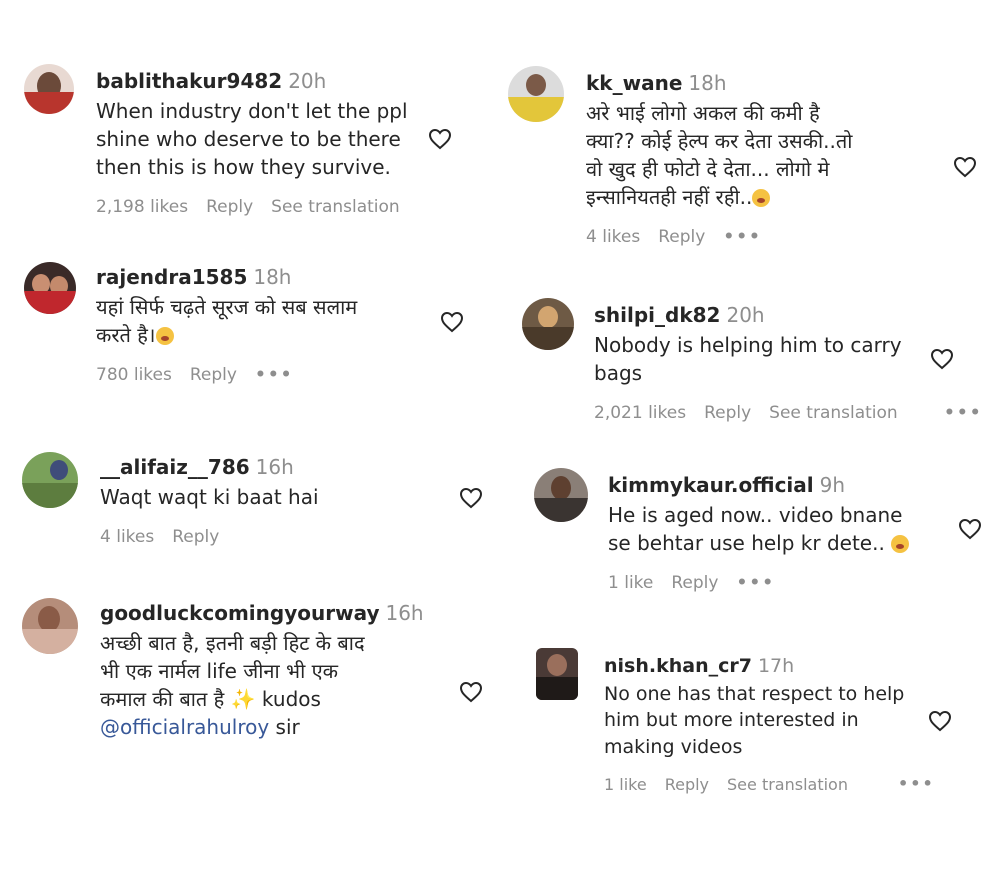 Image resolution: width=992 pixels, height=881 pixels. What do you see at coordinates (291, 699) in the screenshot?
I see `comment-text-extra: kudos` at bounding box center [291, 699].